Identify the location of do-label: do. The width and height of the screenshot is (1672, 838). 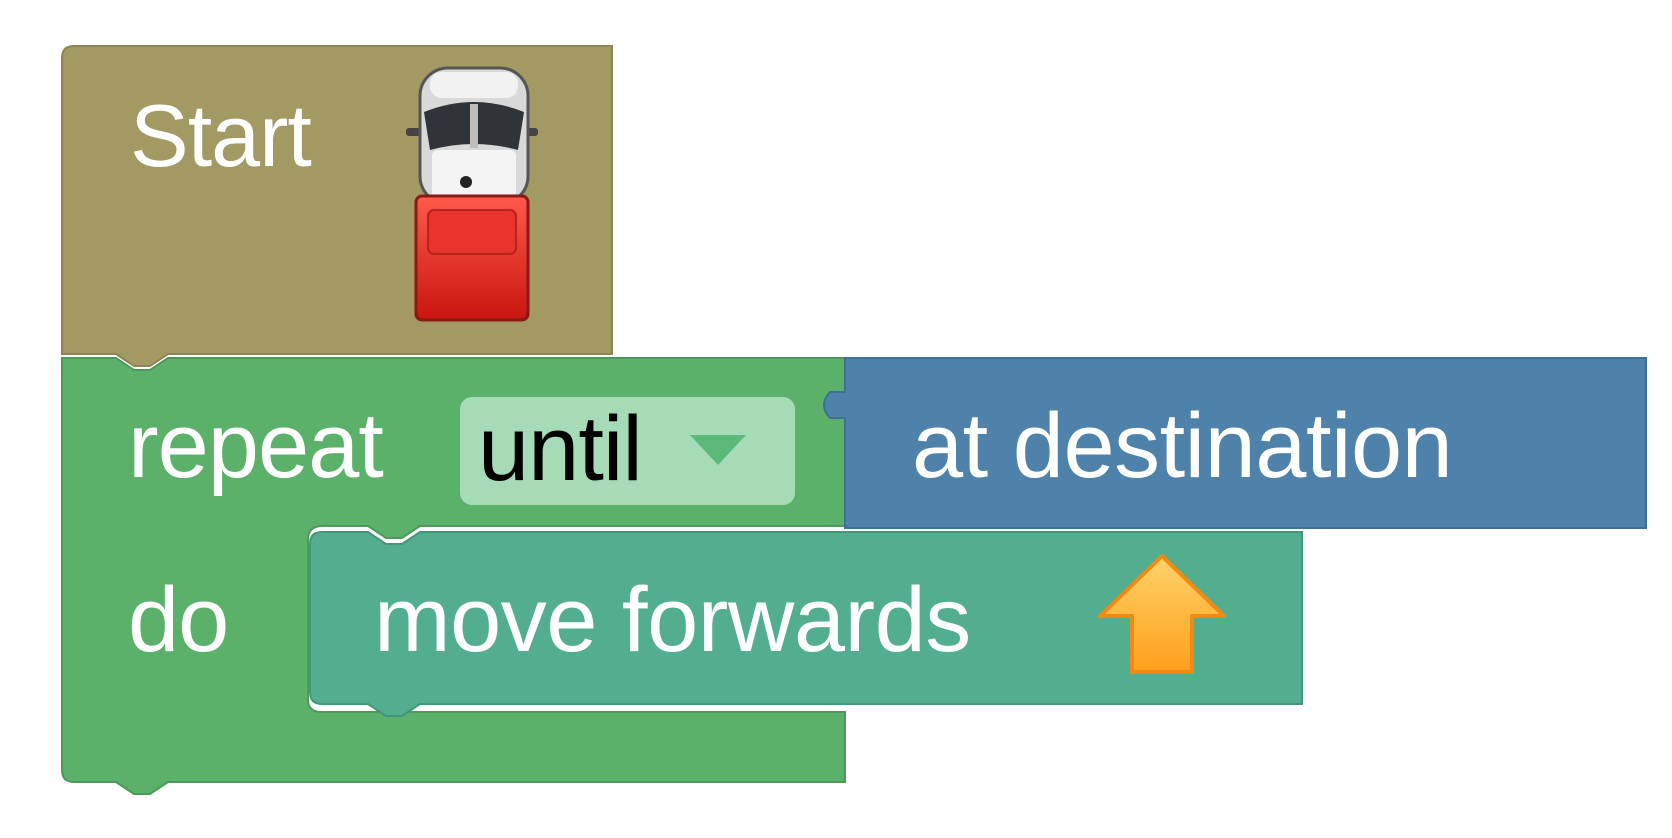
(178, 620).